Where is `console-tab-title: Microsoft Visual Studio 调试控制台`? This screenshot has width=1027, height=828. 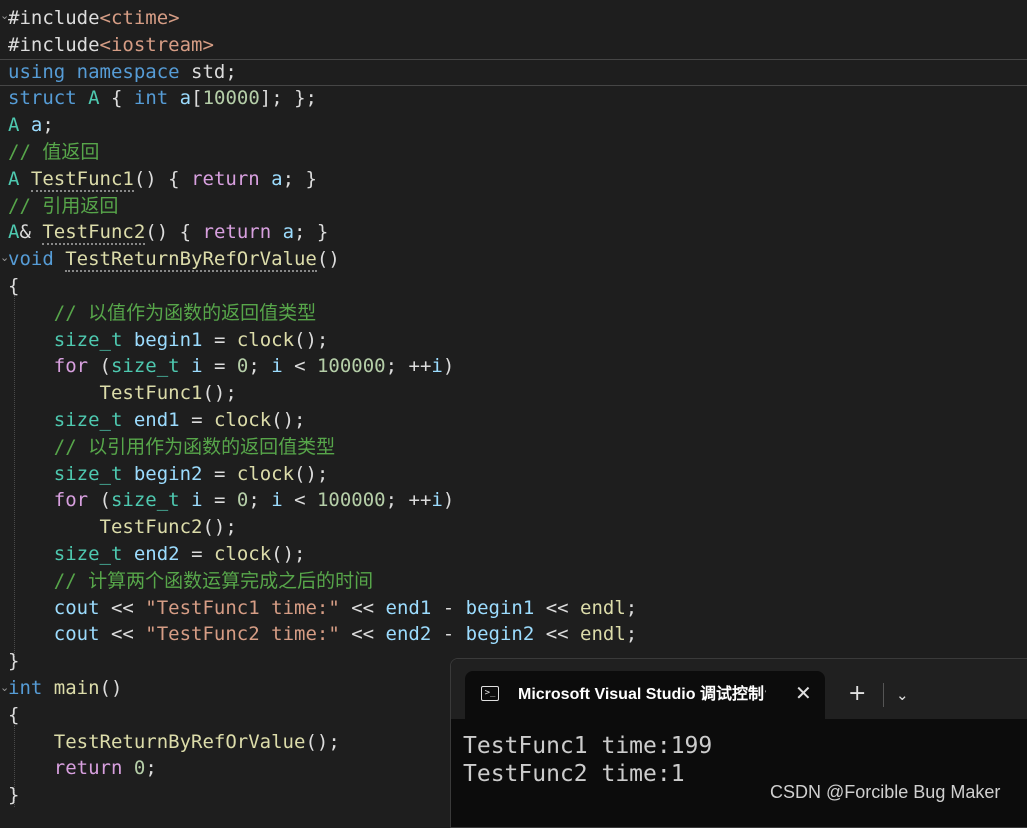
console-tab-title: Microsoft Visual Studio 调试控制台 is located at coordinates (642, 694).